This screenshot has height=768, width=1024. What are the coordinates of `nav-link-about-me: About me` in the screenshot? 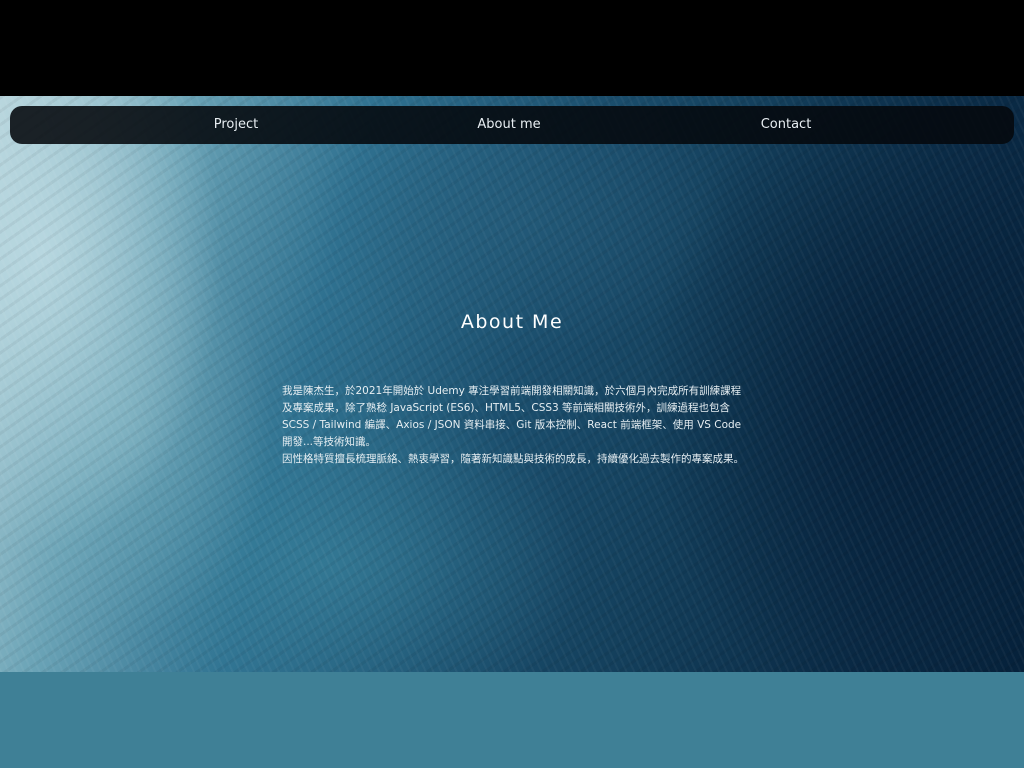 It's located at (508, 125).